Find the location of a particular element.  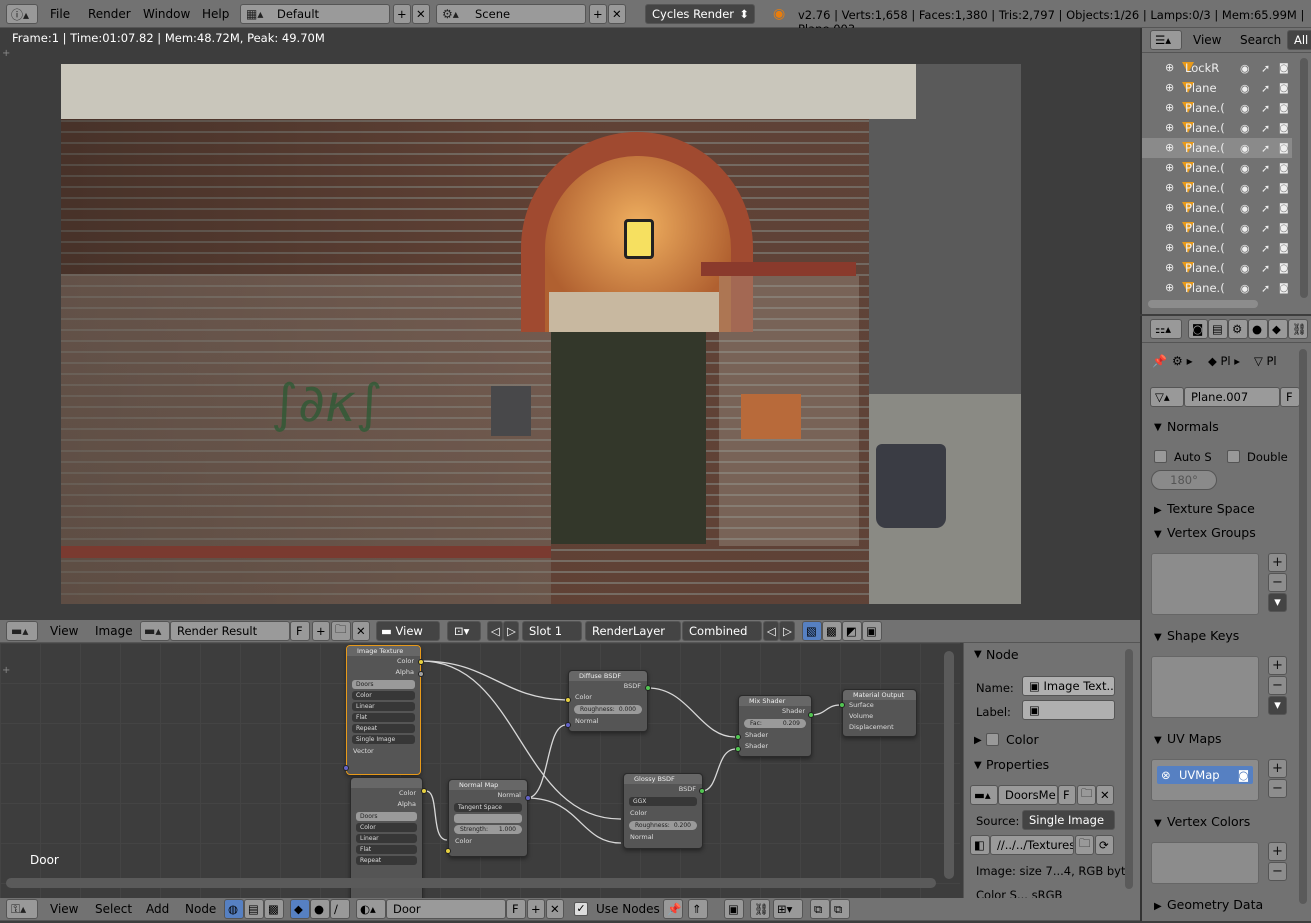

mesh-browse-button: ▽▴ is located at coordinates (1167, 397).